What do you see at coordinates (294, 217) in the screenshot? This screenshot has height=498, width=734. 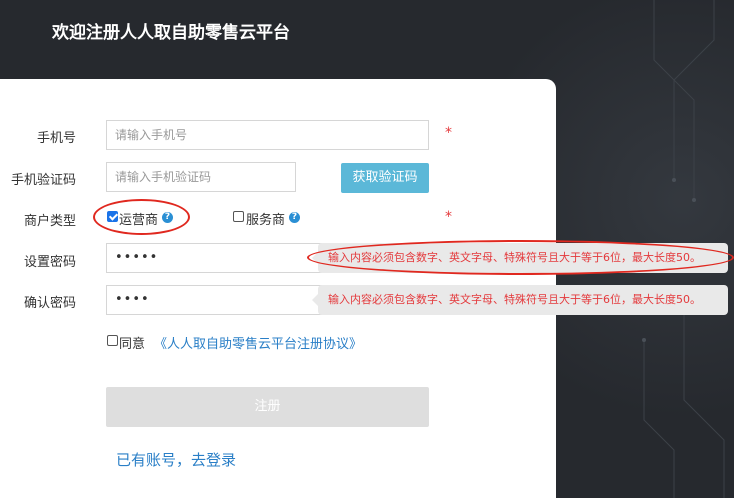 I see `service-provider-help-icon: ?` at bounding box center [294, 217].